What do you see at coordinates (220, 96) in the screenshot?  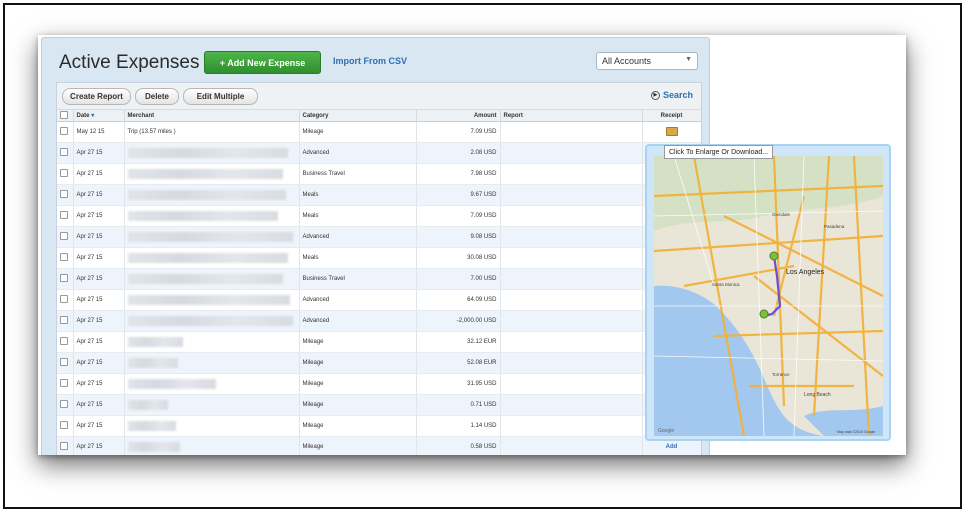 I see `edit-multiple-button: Edit Multiple` at bounding box center [220, 96].